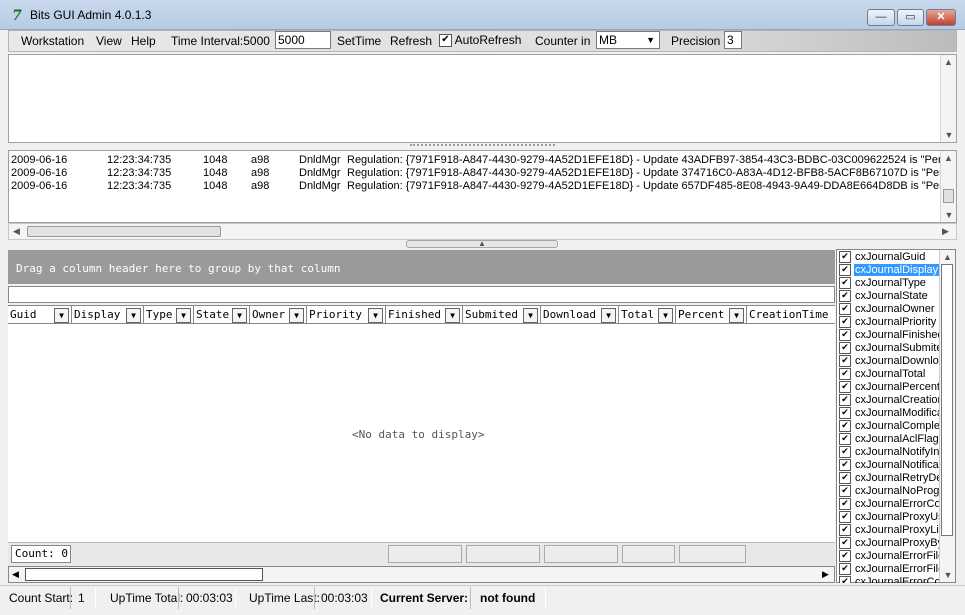  What do you see at coordinates (424, 598) in the screenshot?
I see `current-server-label: Current Server:` at bounding box center [424, 598].